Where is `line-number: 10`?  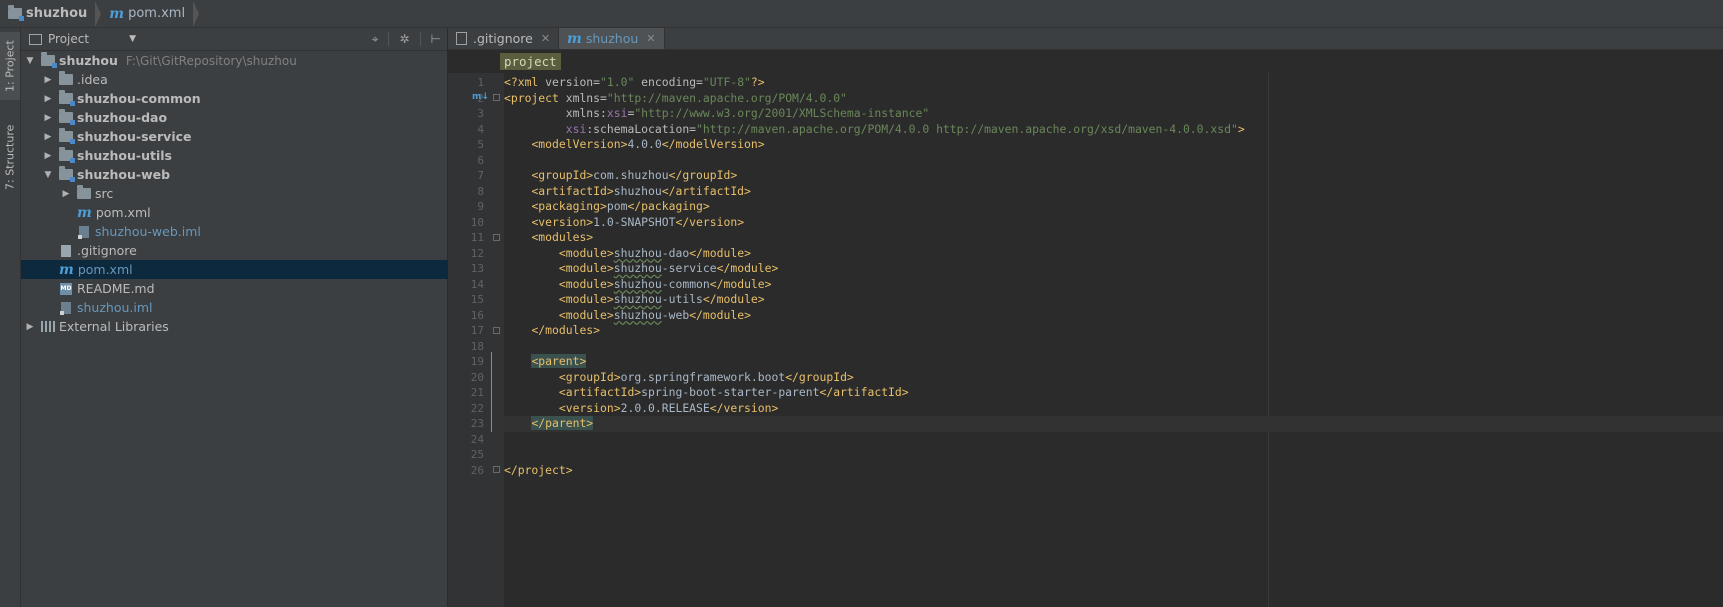 line-number: 10 is located at coordinates (477, 222).